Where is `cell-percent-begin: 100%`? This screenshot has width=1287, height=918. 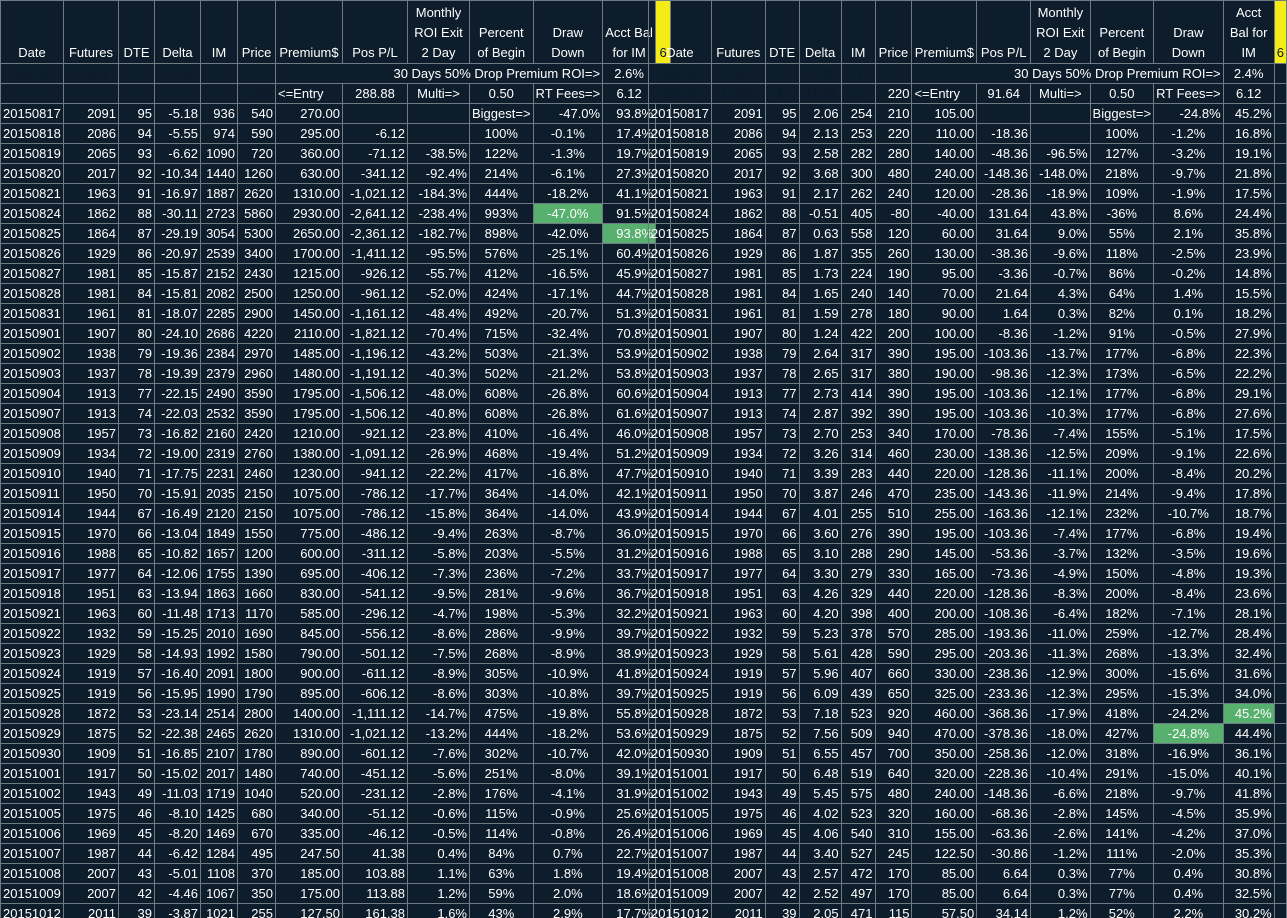 cell-percent-begin: 100% is located at coordinates (501, 133).